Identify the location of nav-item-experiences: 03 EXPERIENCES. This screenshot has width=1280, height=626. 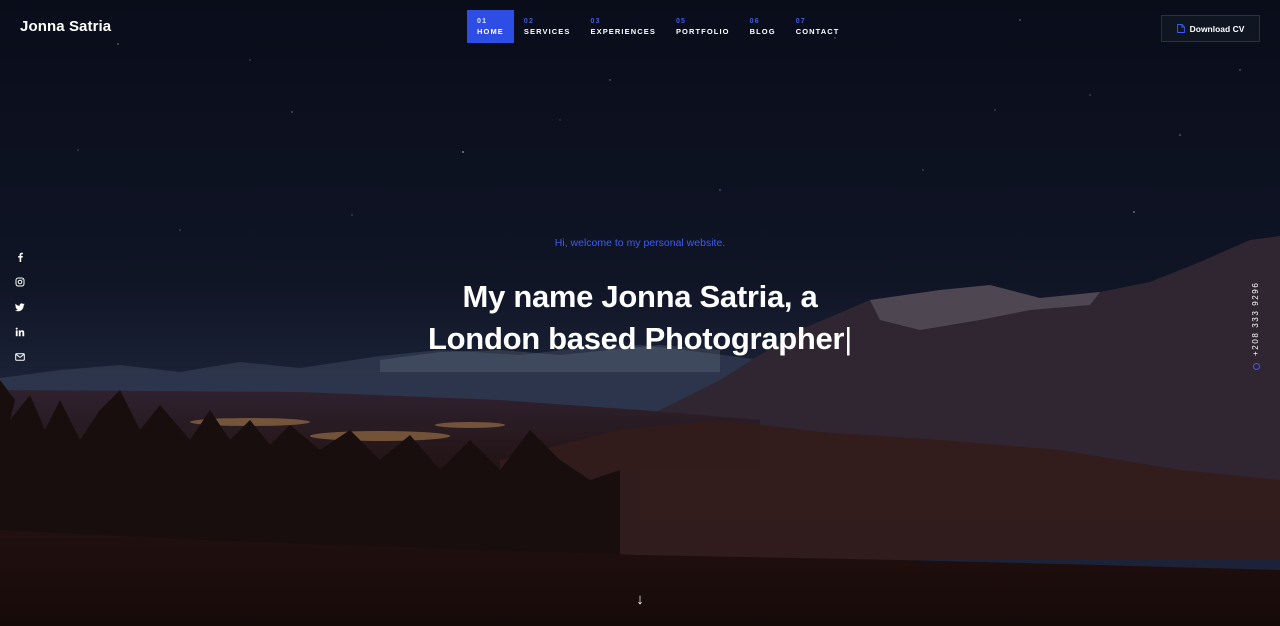
(623, 26).